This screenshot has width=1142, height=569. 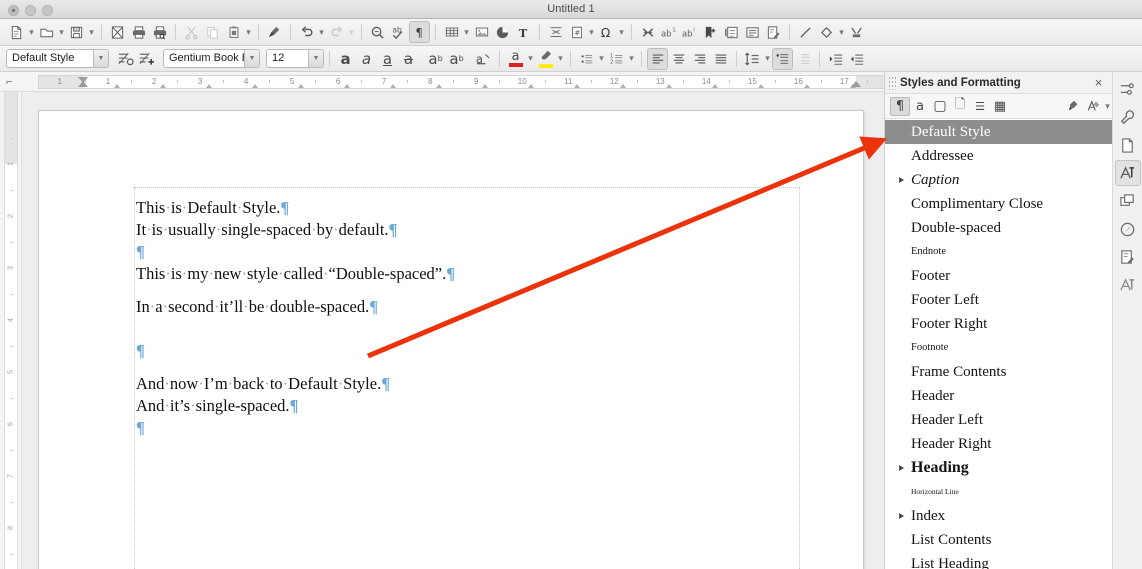 What do you see at coordinates (621, 32) in the screenshot?
I see `special-char-dropdown: ▾` at bounding box center [621, 32].